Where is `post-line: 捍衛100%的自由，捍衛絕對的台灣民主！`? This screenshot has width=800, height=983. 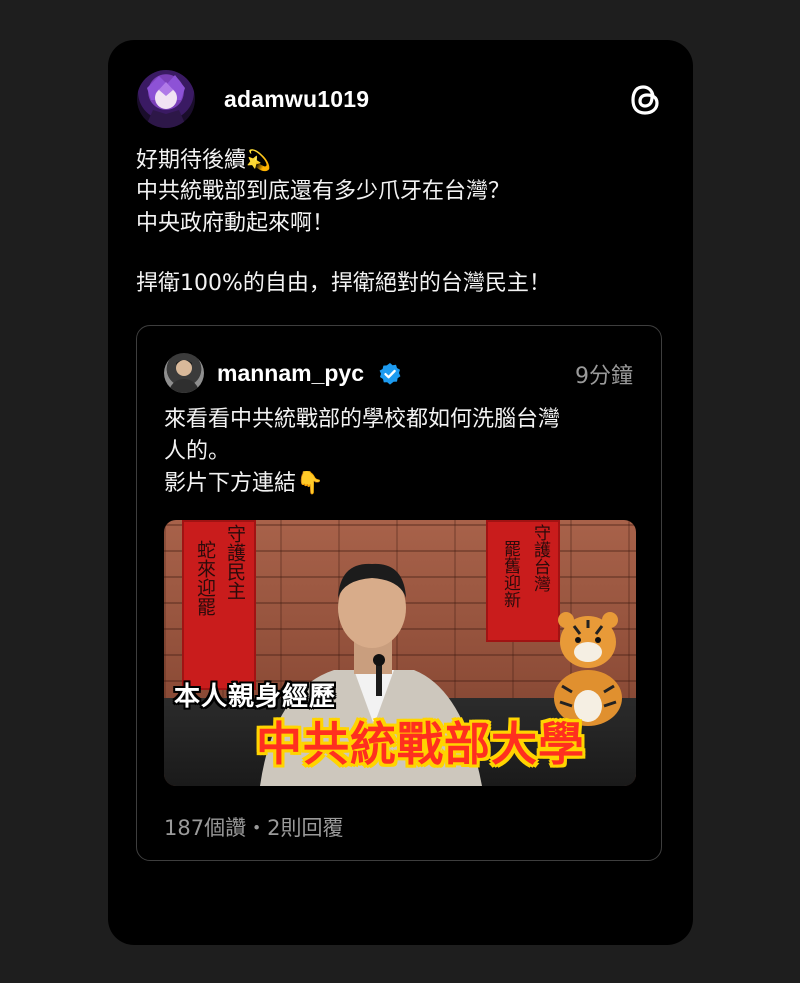 post-line: 捍衛100%的自由，捍衛絕對的台灣民主！ is located at coordinates (343, 283).